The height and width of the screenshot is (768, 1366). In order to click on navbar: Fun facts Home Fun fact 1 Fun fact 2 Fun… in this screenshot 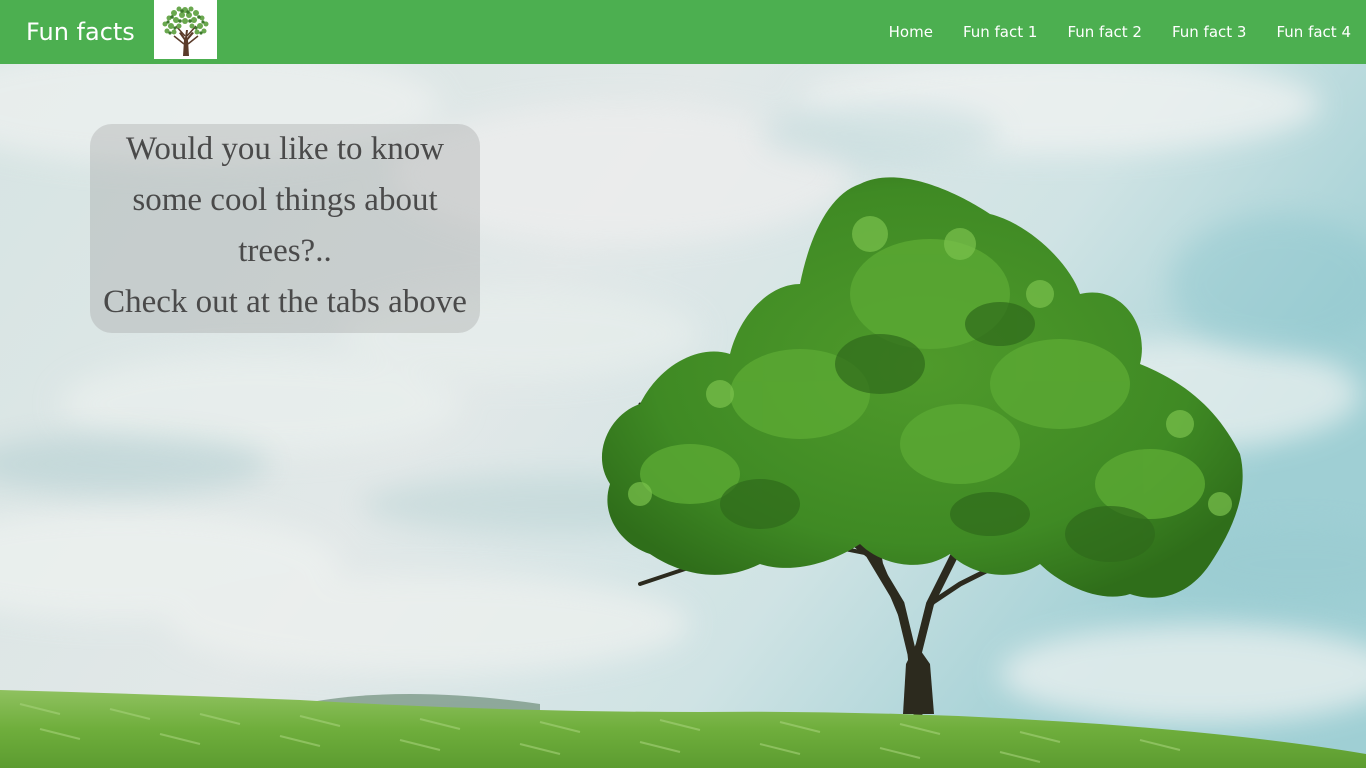, I will do `click(683, 32)`.